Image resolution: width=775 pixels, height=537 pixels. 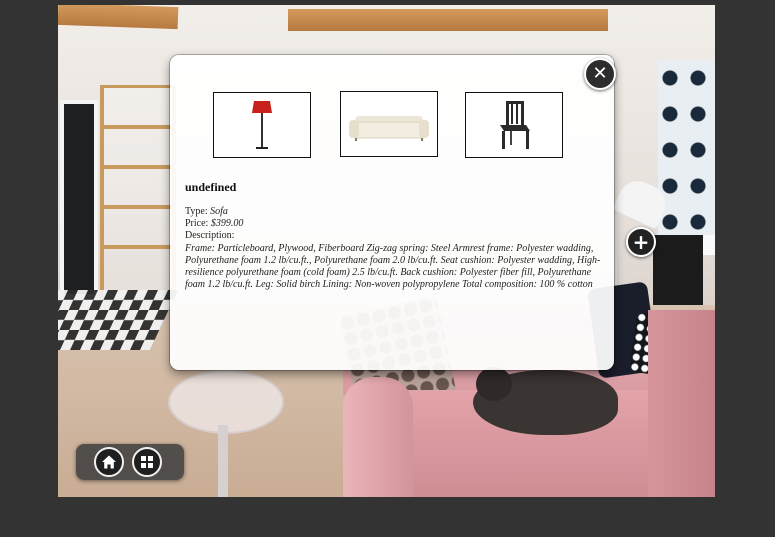 I want to click on thumbnail-floor-lamp, so click(x=262, y=125).